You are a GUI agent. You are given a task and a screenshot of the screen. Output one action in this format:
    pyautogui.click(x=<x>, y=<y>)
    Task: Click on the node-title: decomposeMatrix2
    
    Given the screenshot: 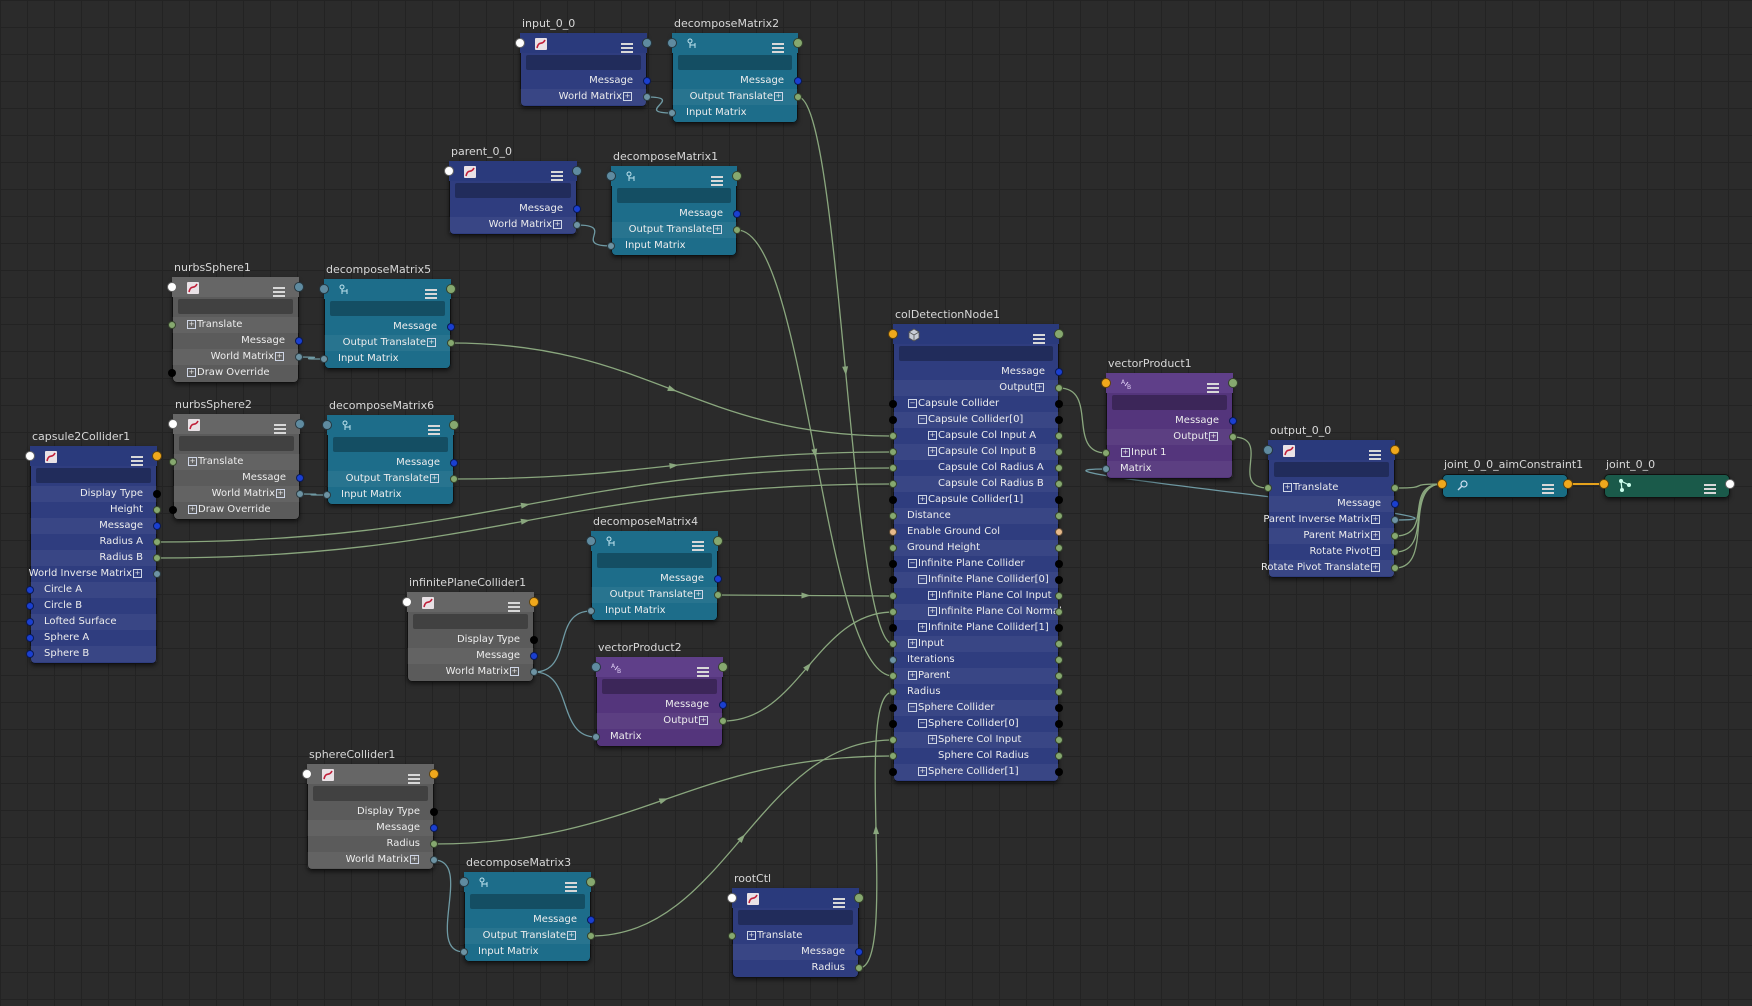 What is the action you would take?
    pyautogui.click(x=726, y=23)
    